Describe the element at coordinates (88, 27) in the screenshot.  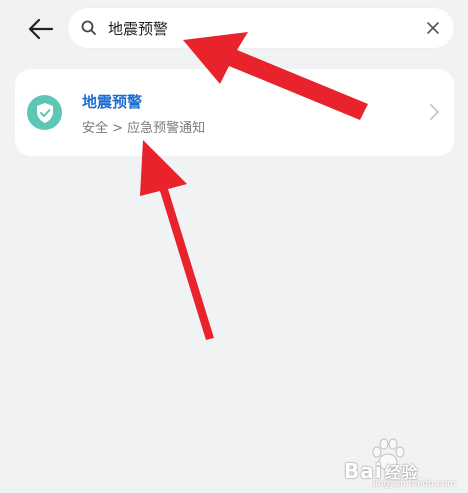
I see `search-icon` at that location.